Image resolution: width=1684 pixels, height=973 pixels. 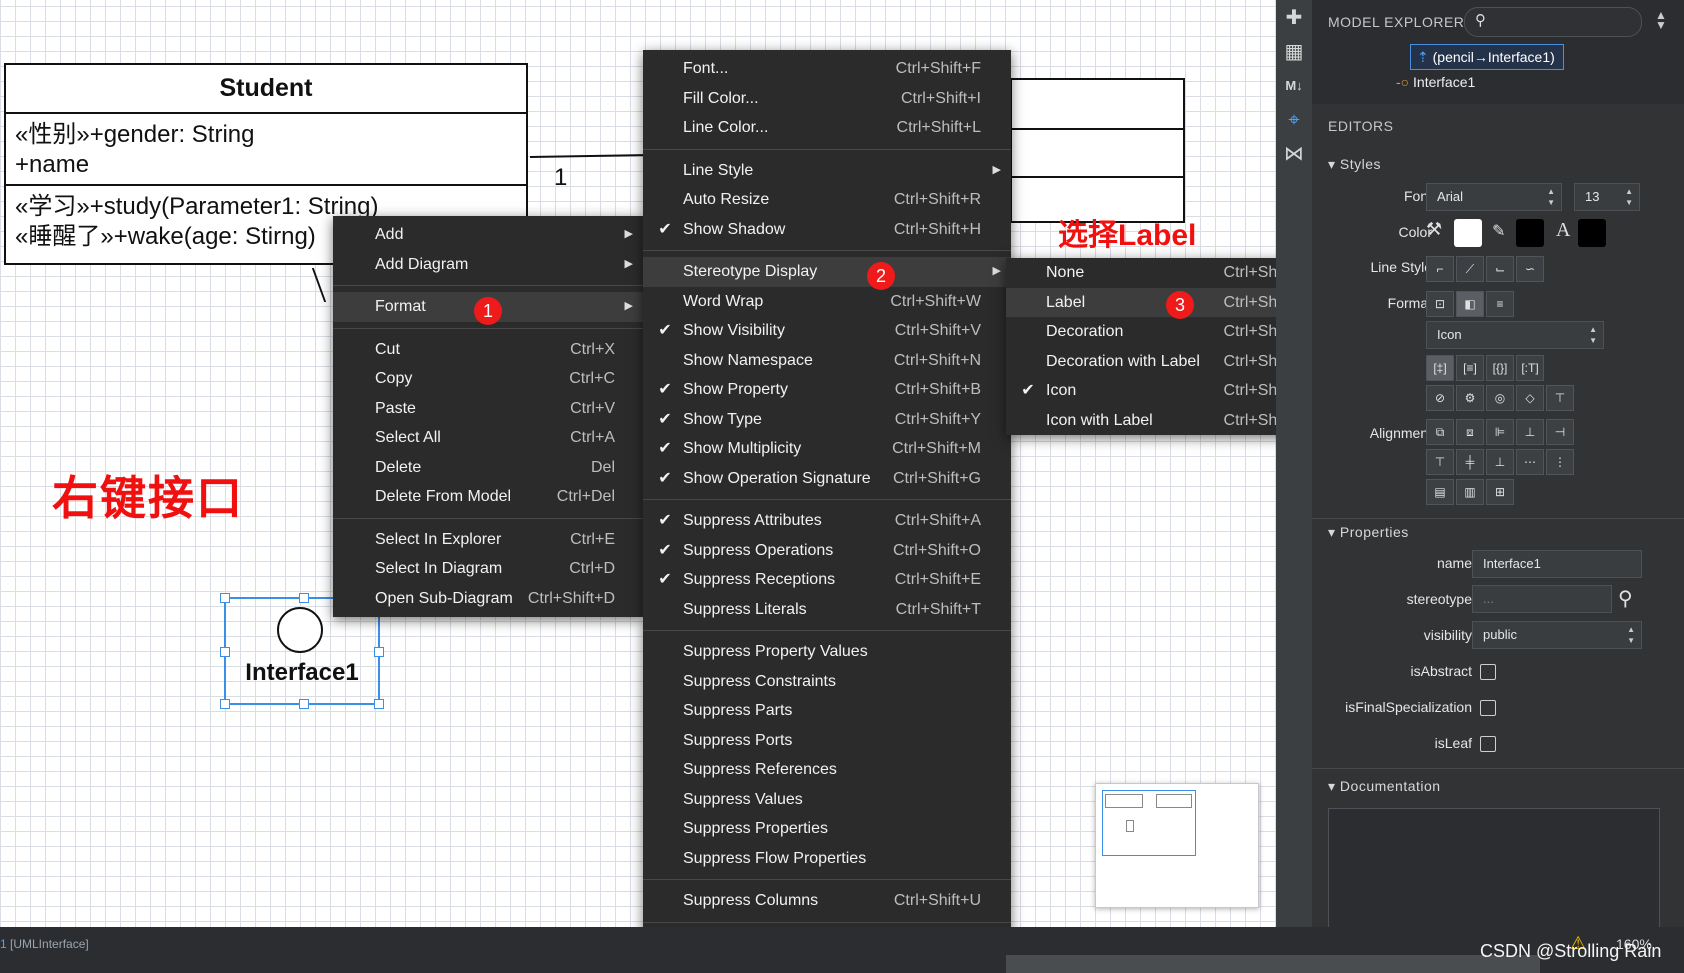 What do you see at coordinates (1500, 492) in the screenshot?
I see `same-size-icon: ⊞` at bounding box center [1500, 492].